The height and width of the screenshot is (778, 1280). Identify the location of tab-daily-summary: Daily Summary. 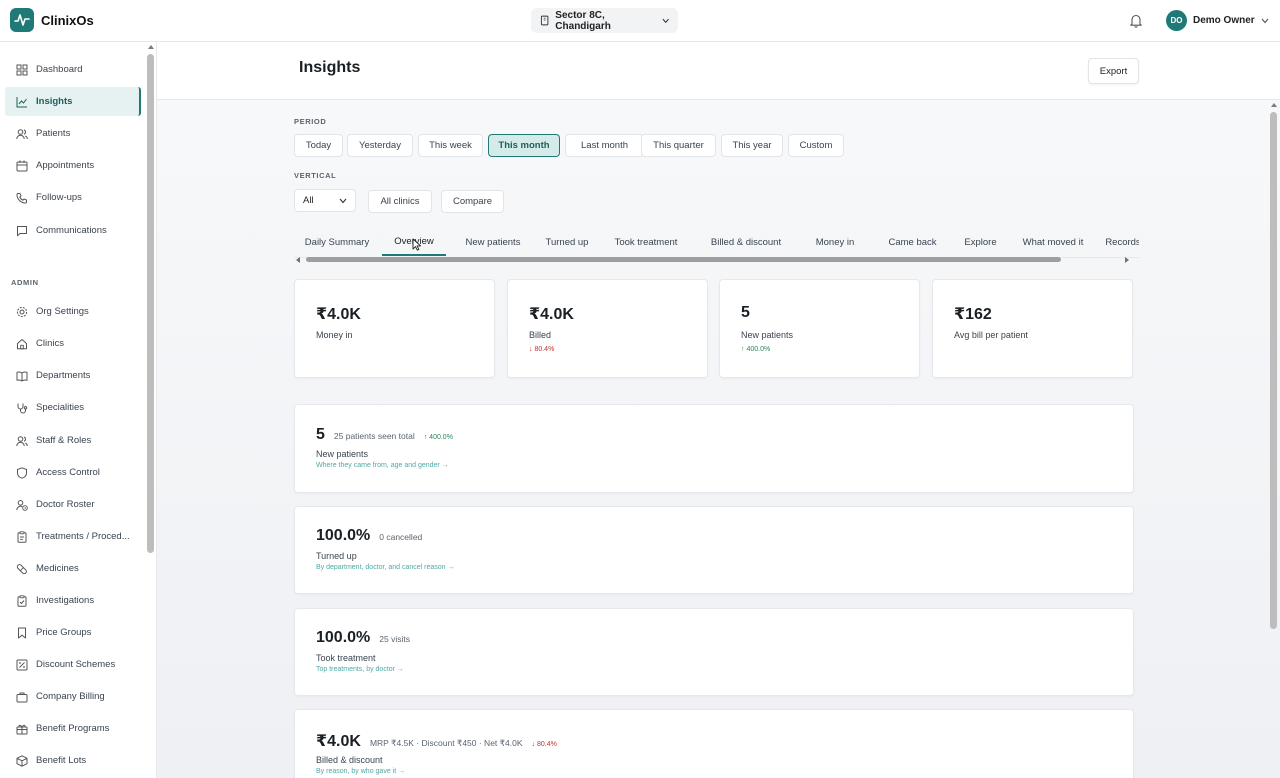
(337, 242).